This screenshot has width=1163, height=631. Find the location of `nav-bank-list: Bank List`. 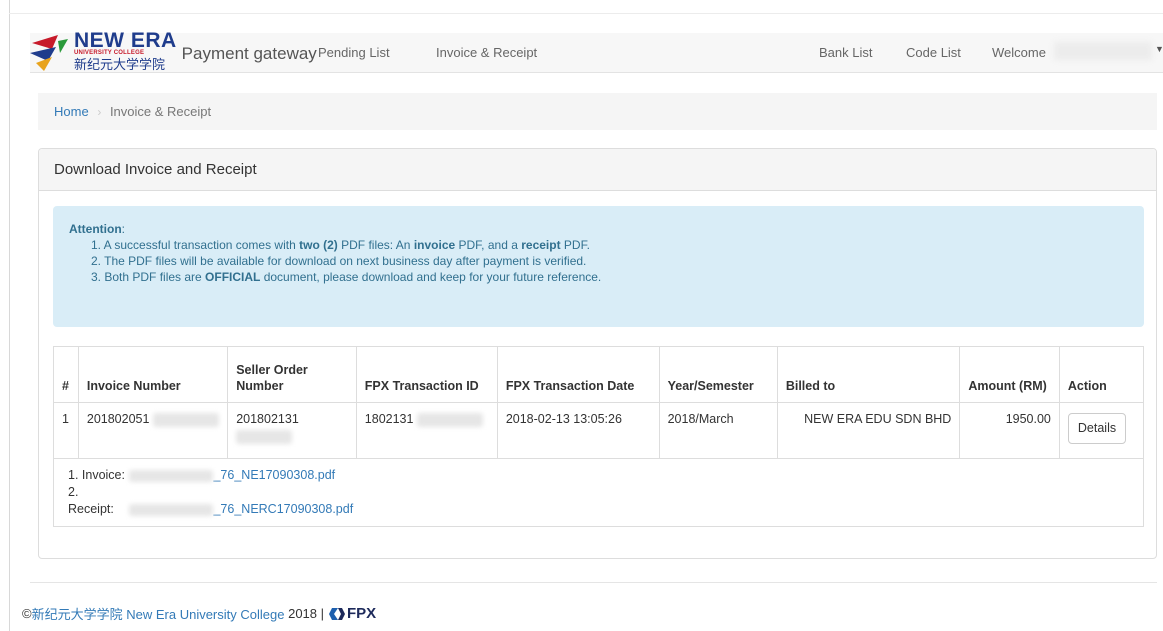

nav-bank-list: Bank List is located at coordinates (845, 52).